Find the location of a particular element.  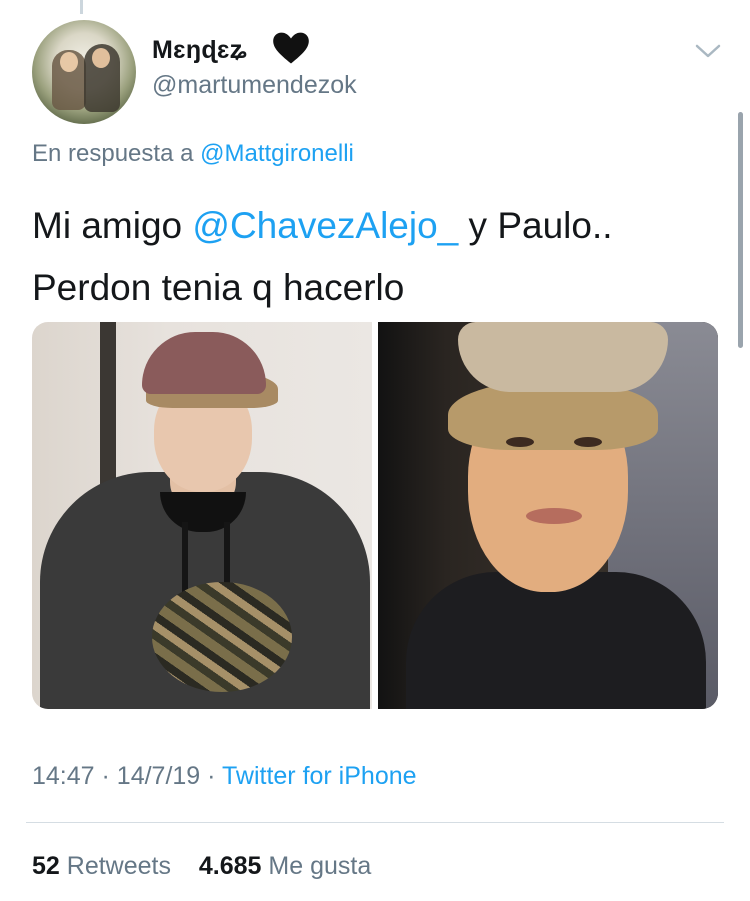

avatar-face-left is located at coordinates (69, 62).